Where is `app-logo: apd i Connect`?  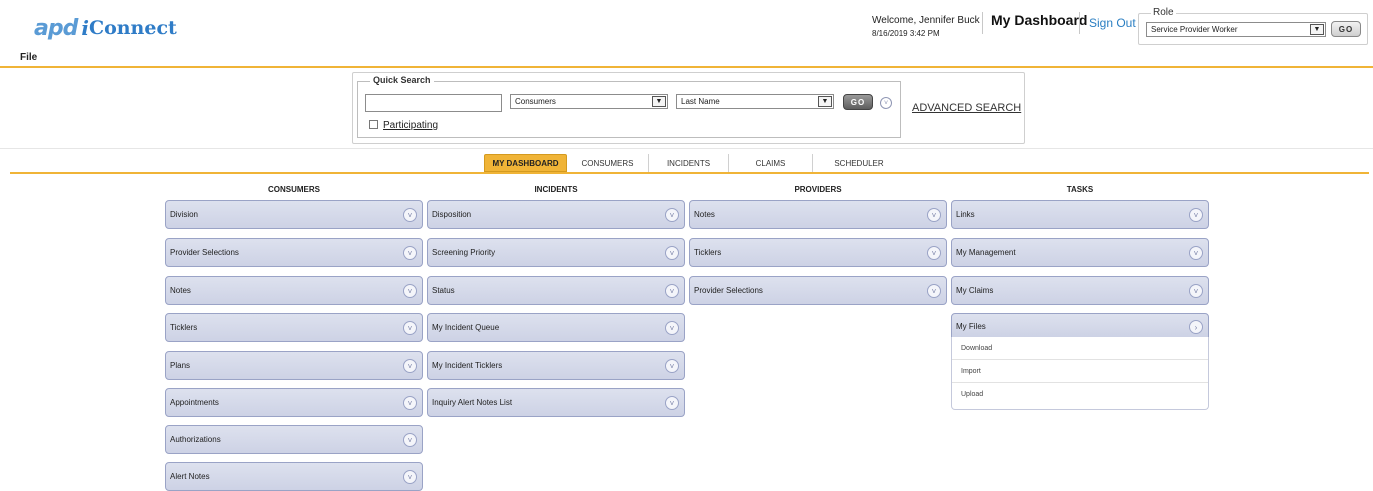 app-logo: apd i Connect is located at coordinates (105, 28).